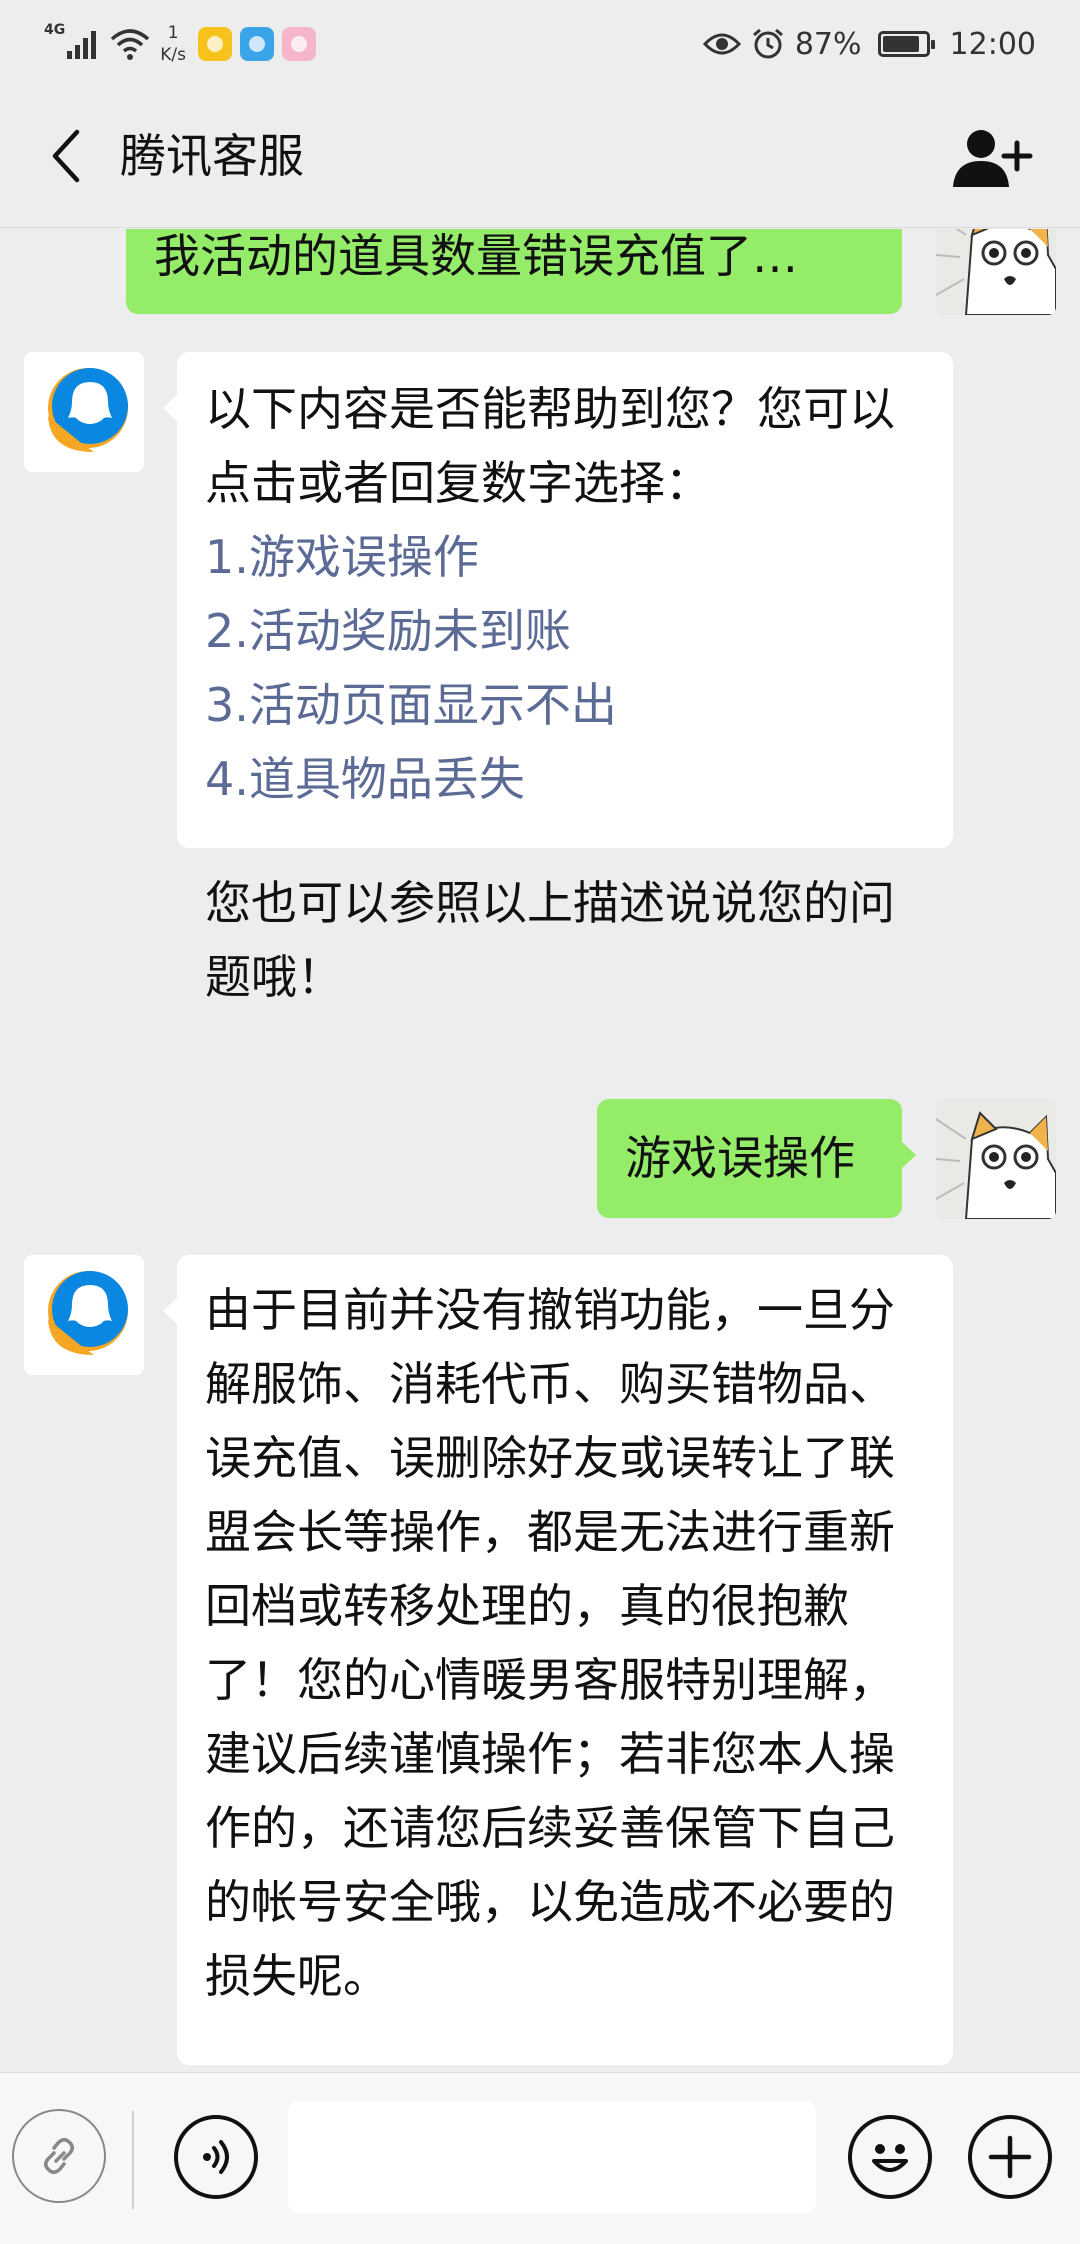 The image size is (1080, 2244). I want to click on divider, so click(133, 2160).